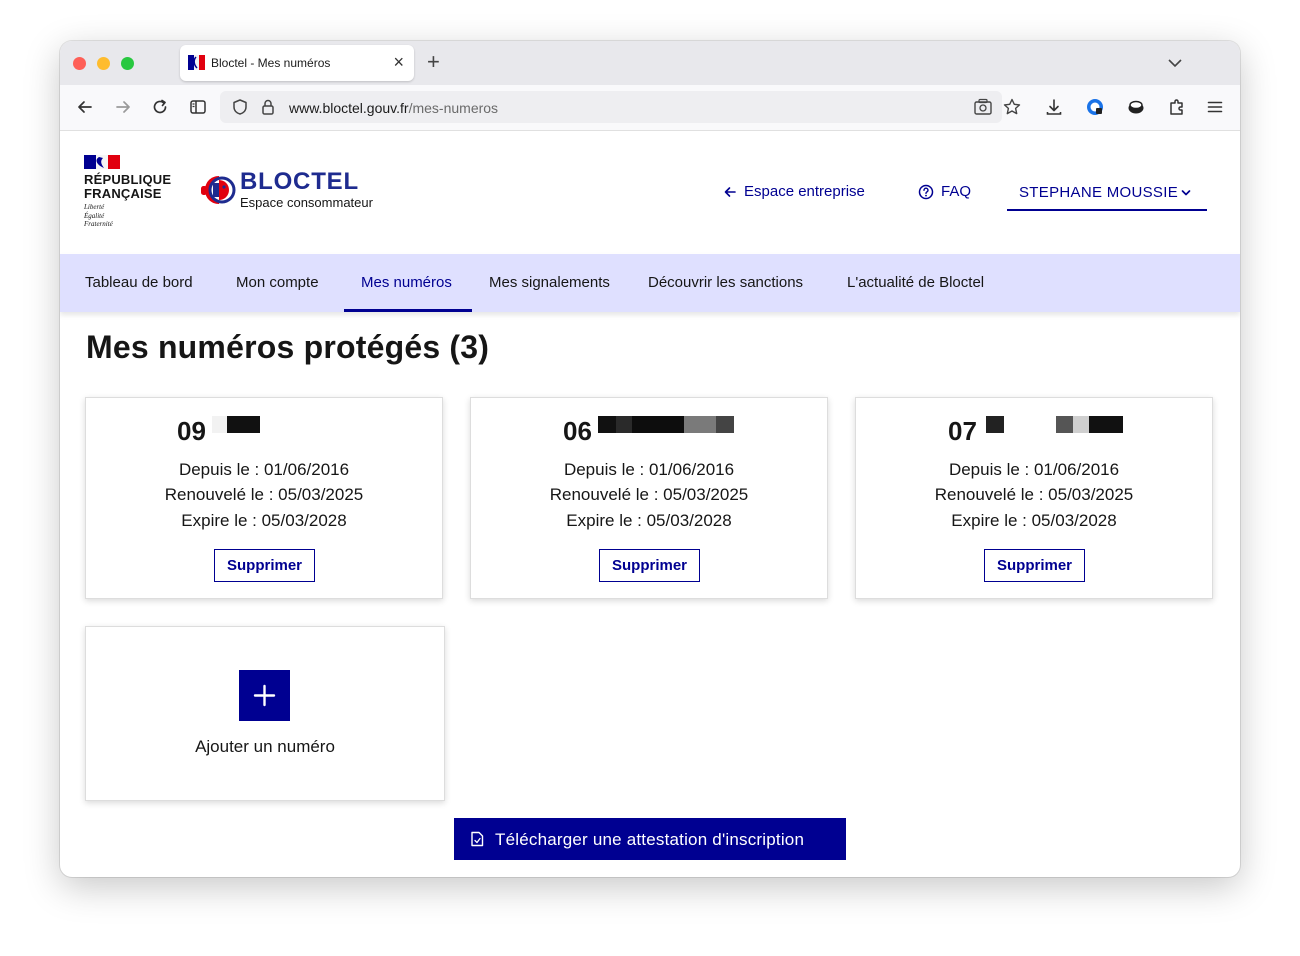 The width and height of the screenshot is (1300, 956). Describe the element at coordinates (102, 162) in the screenshot. I see `marianne-logo-icon` at that location.